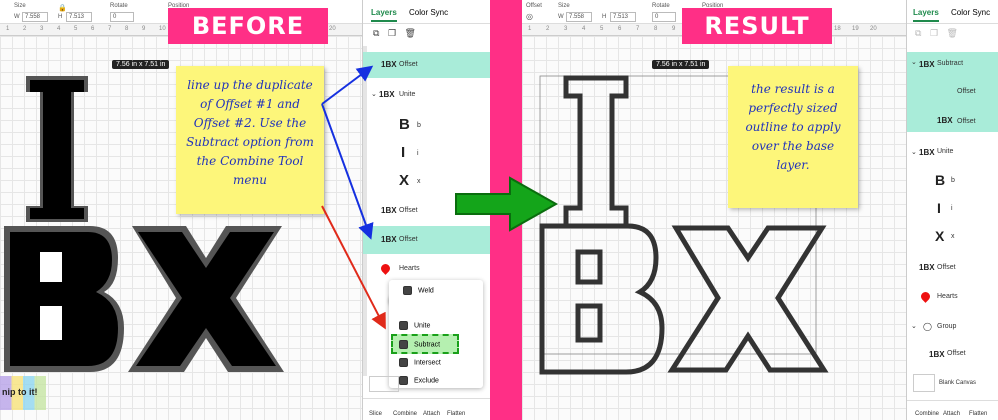 Image resolution: width=998 pixels, height=420 pixels. Describe the element at coordinates (403, 325) in the screenshot. I see `unite-icon` at that location.